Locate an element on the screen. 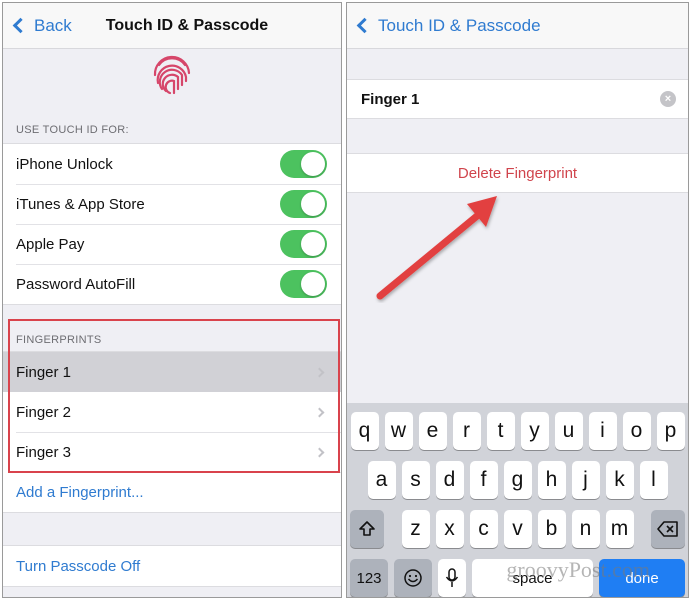 The image size is (691, 600). fingerprint-row-finger-1: Finger 1 is located at coordinates (172, 372).